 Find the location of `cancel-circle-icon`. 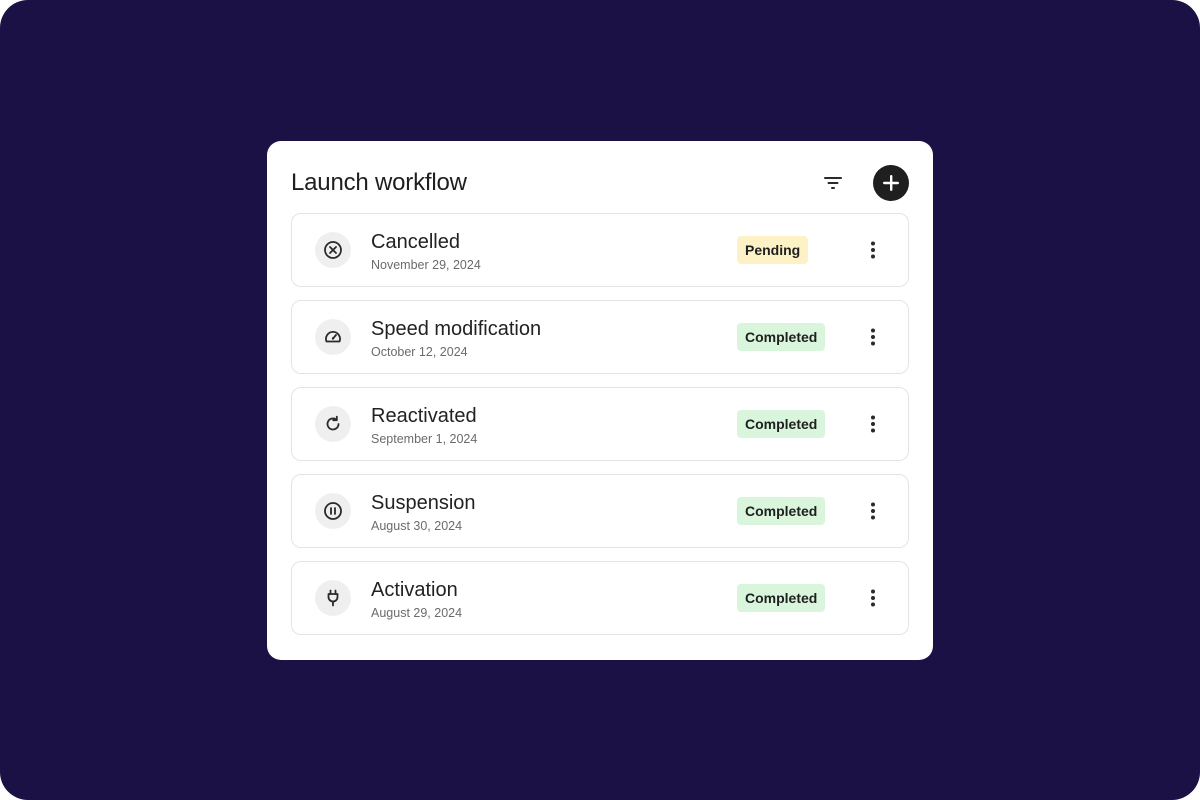

cancel-circle-icon is located at coordinates (333, 250).